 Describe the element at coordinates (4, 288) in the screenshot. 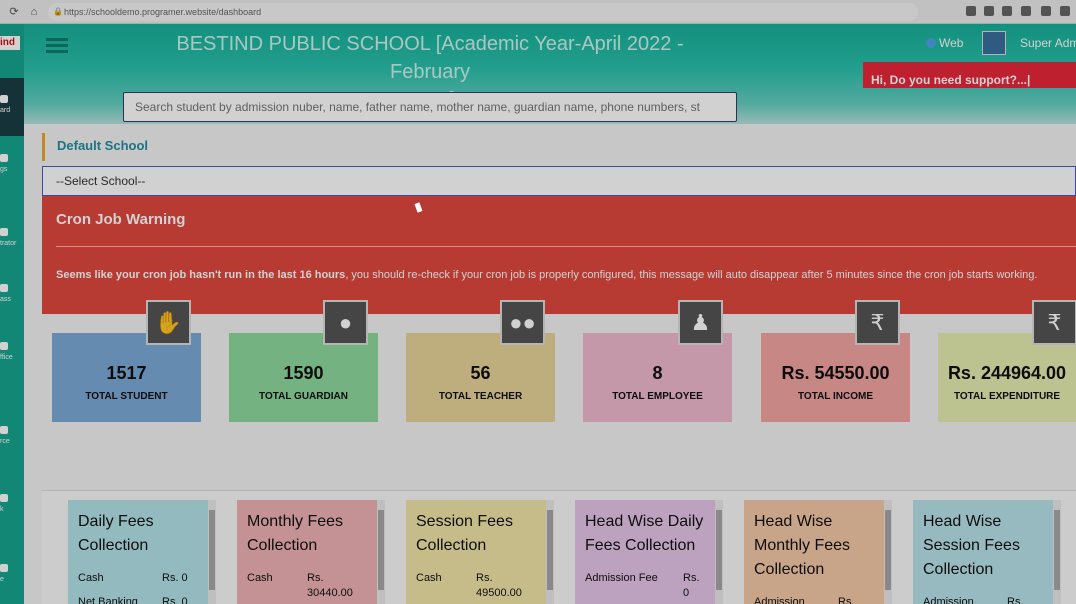

I see `class-icon` at that location.